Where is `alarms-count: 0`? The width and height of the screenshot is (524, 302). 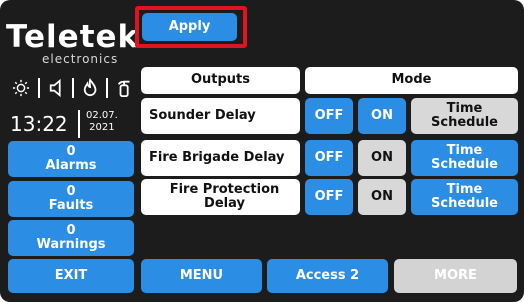 alarms-count: 0 is located at coordinates (71, 151).